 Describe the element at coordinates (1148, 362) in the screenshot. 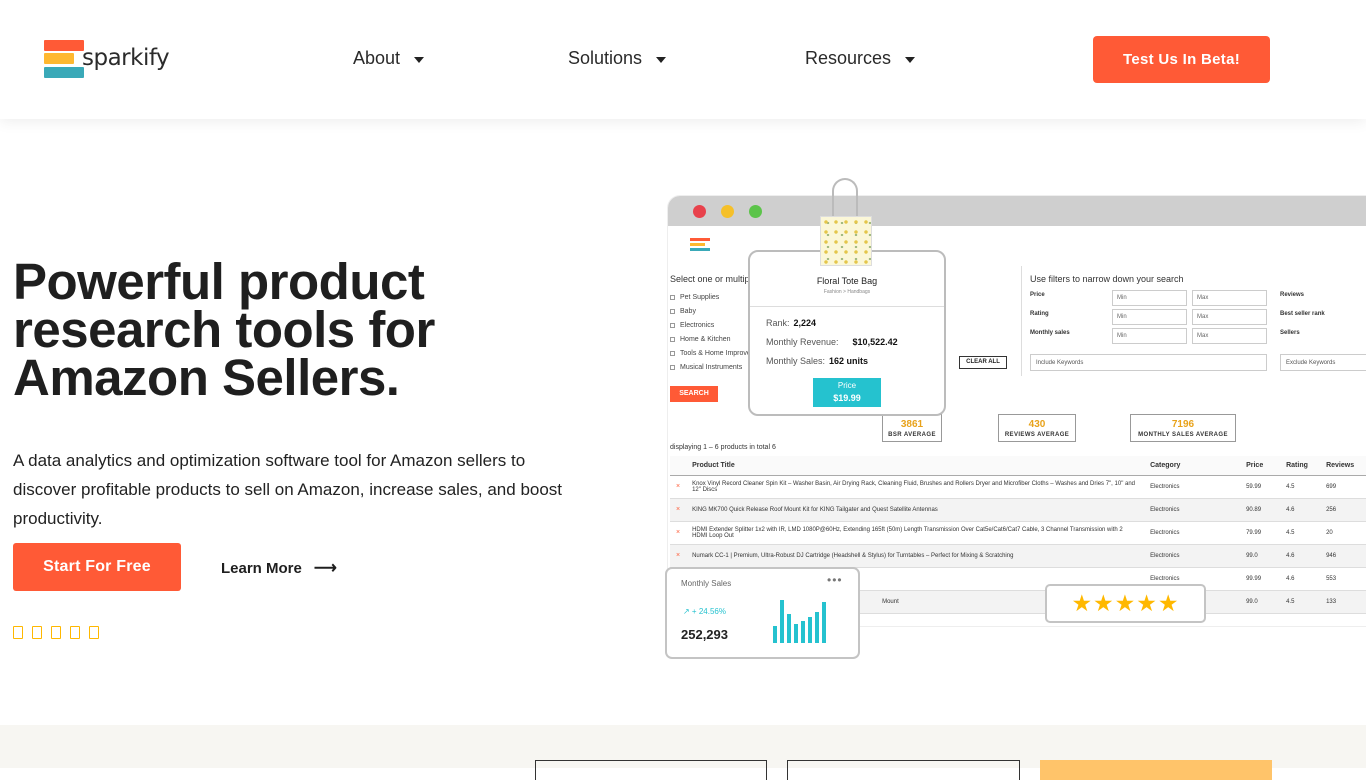

I see `include-keywords-field: Include Keywords` at that location.